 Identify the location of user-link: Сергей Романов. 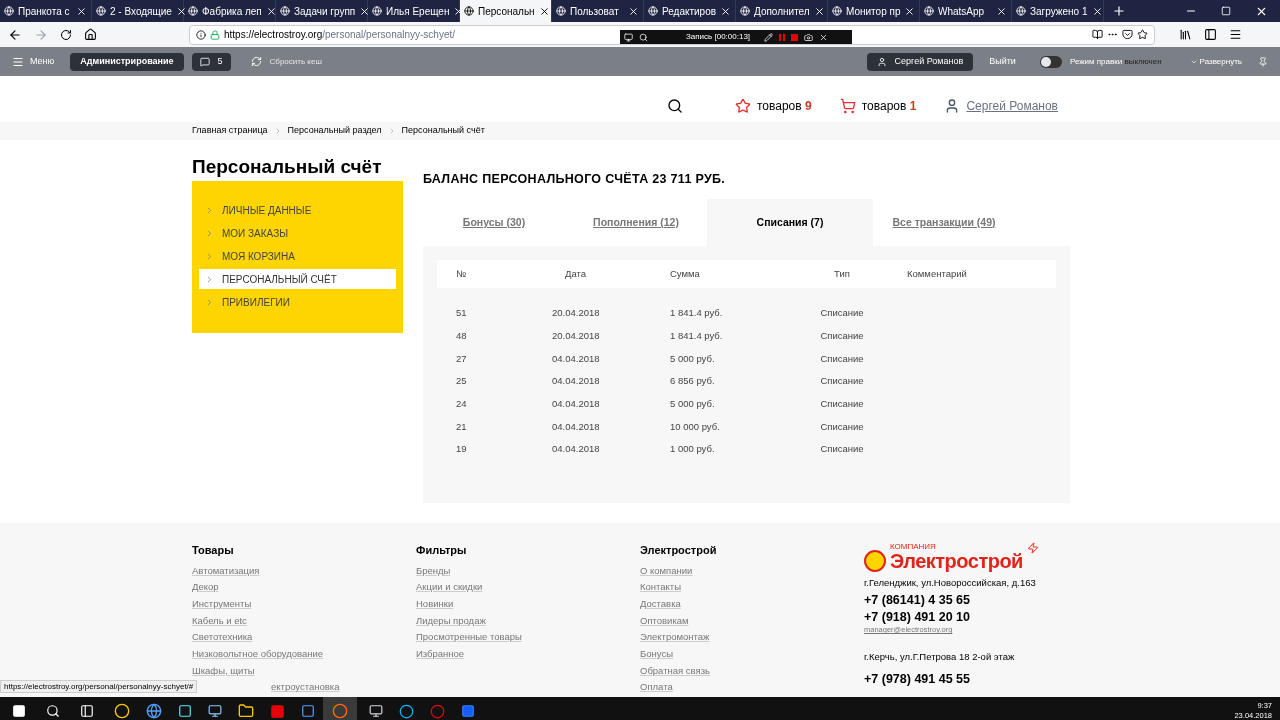
(1012, 106).